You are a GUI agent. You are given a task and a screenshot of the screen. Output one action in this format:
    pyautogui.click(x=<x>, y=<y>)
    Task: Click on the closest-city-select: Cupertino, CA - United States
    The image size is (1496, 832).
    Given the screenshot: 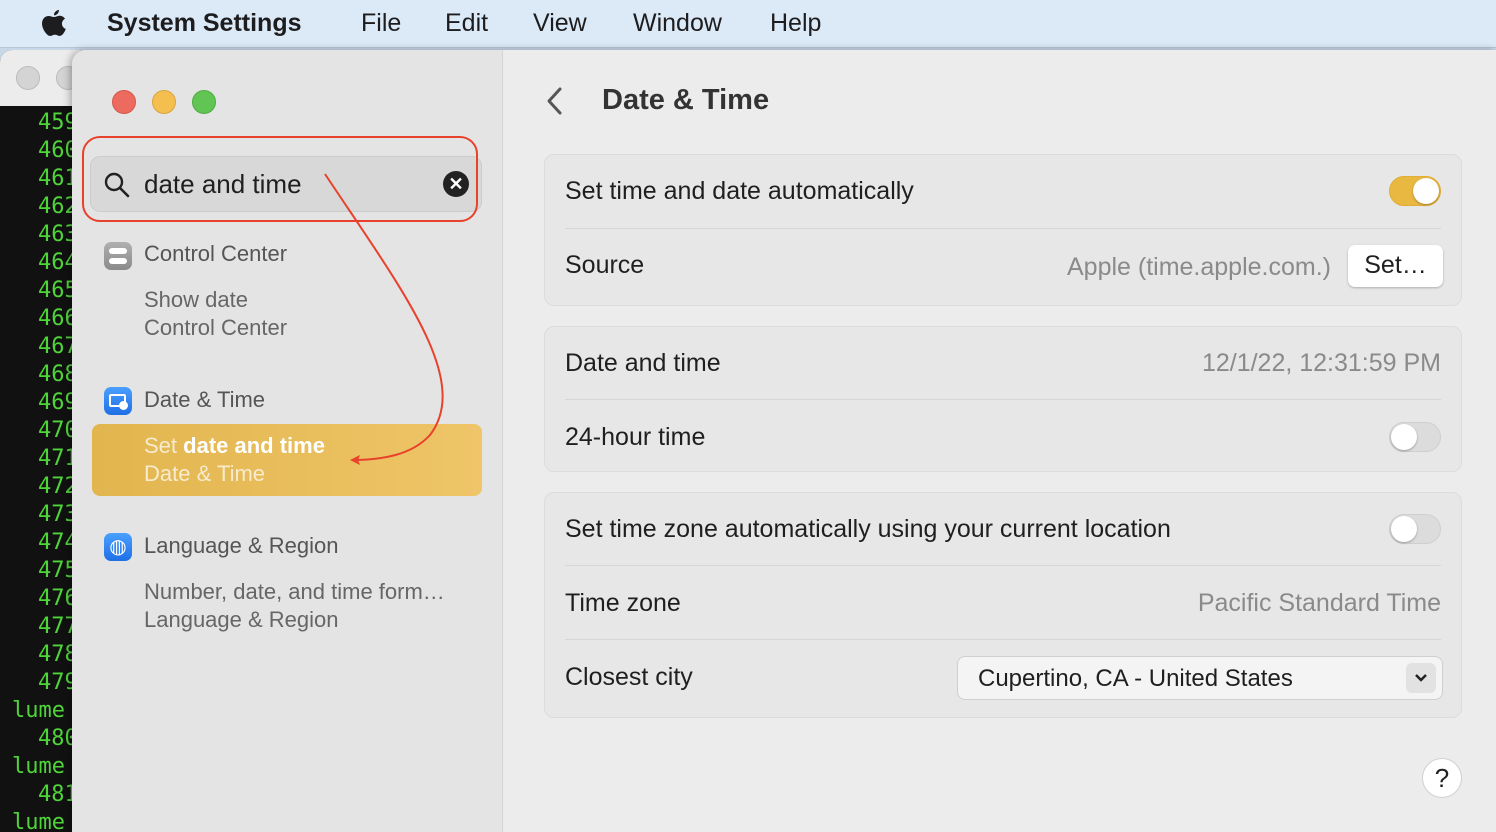 What is the action you would take?
    pyautogui.click(x=1200, y=678)
    